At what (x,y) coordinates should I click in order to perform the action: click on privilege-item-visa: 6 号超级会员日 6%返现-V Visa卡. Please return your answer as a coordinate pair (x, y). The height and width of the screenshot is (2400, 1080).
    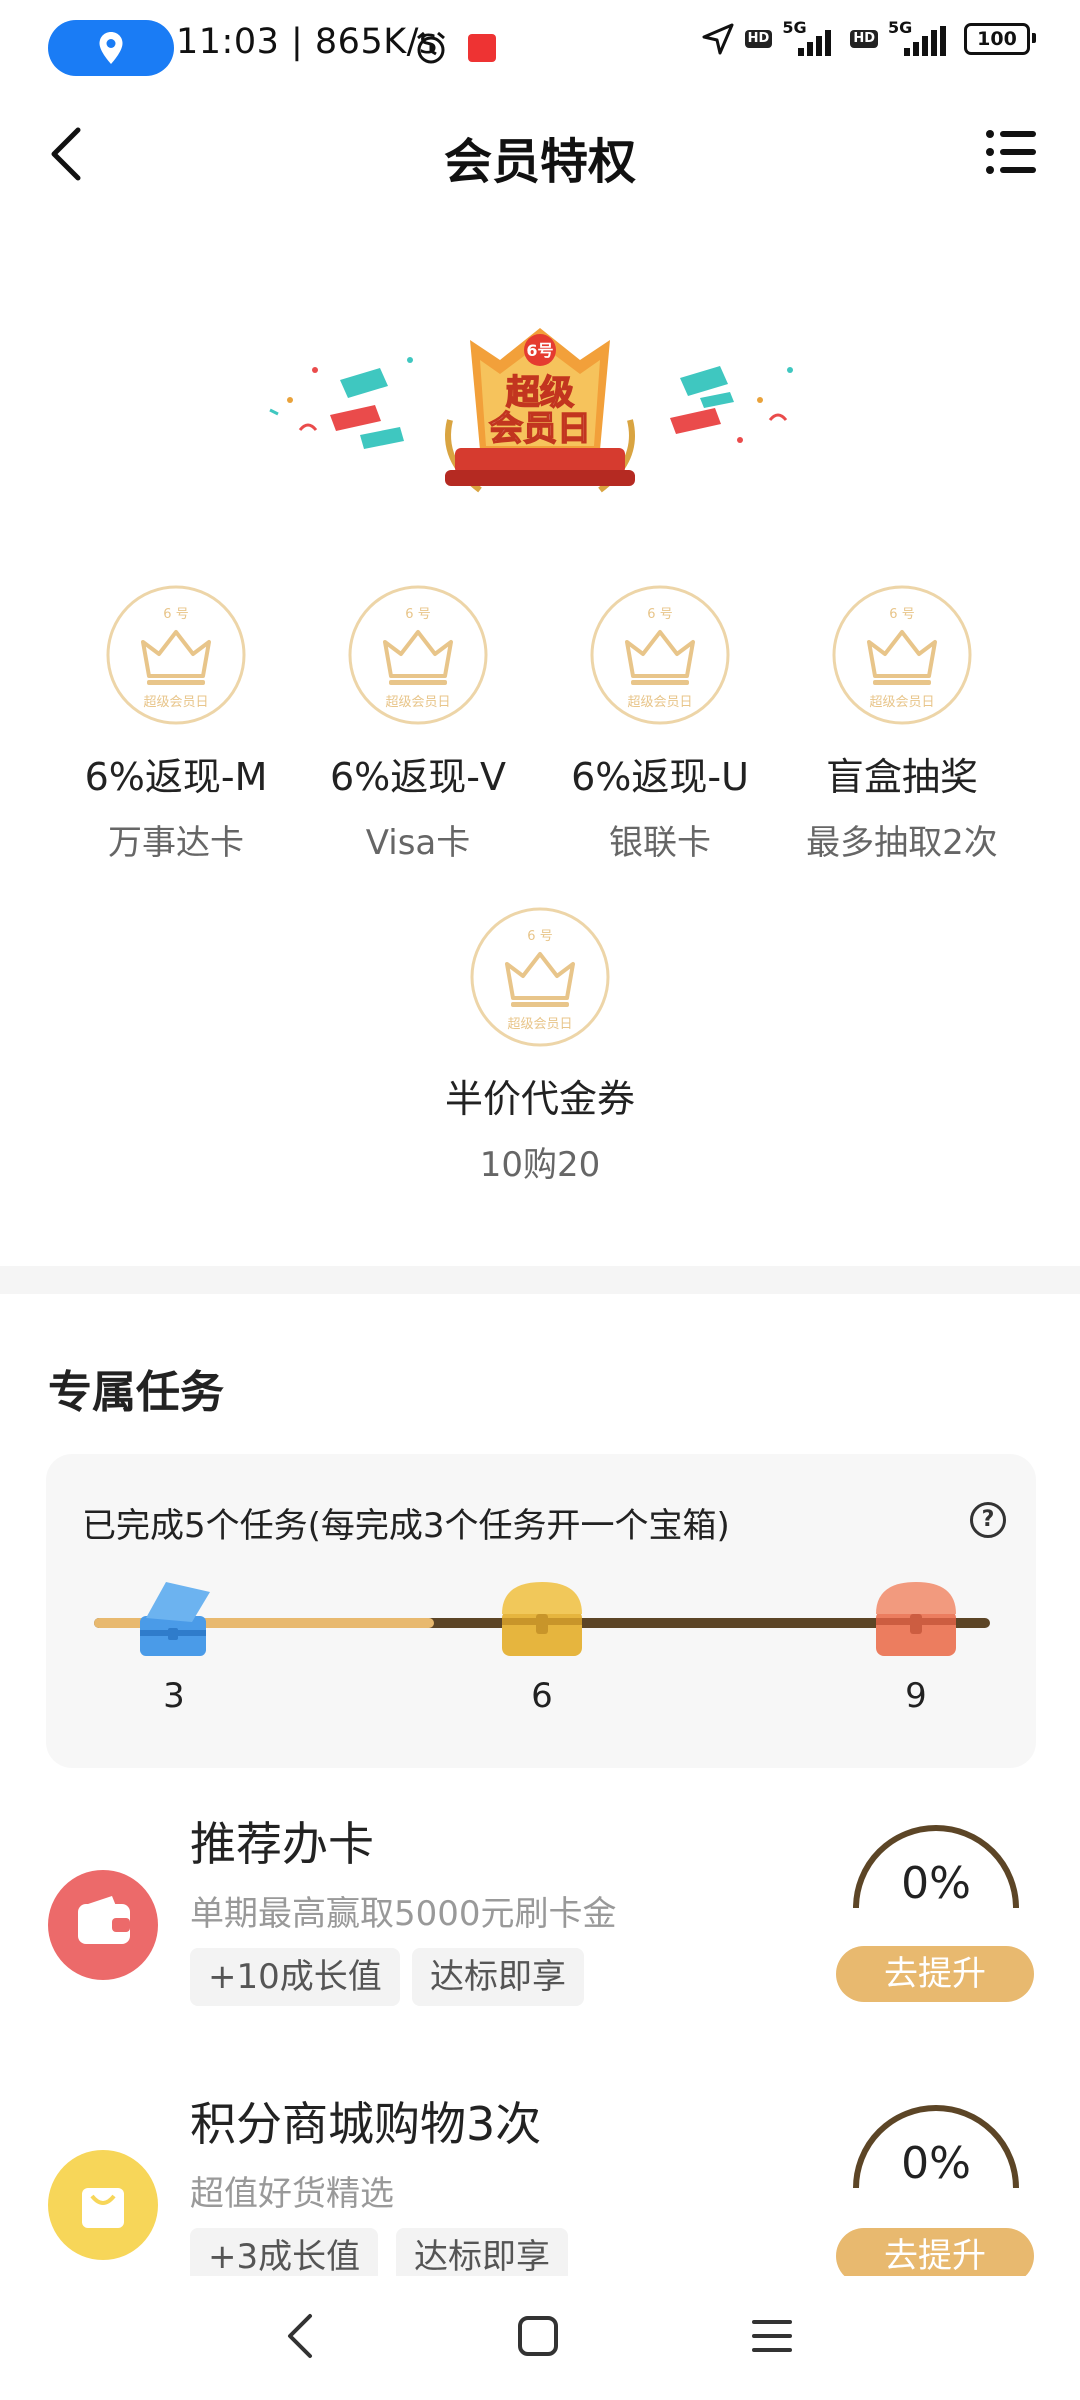
    Looking at the image, I should click on (418, 724).